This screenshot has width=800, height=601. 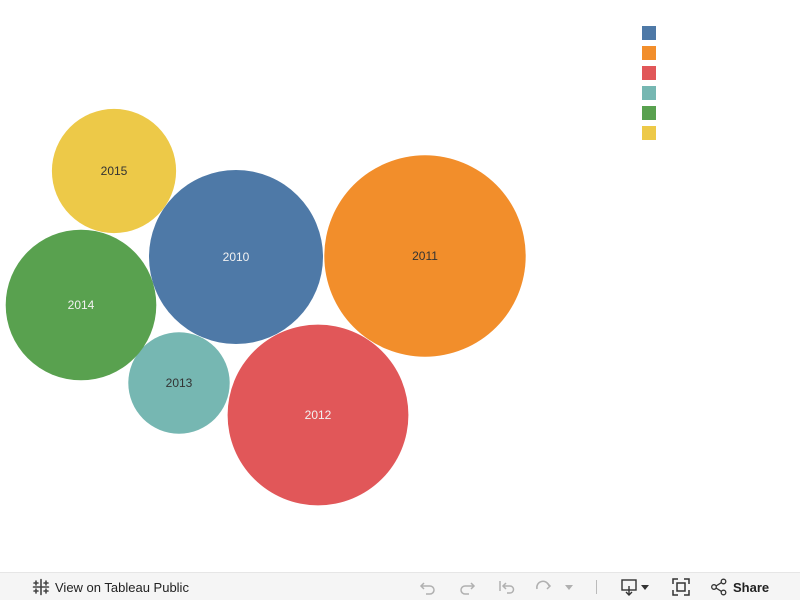 I want to click on redo-icon, so click(x=467, y=587).